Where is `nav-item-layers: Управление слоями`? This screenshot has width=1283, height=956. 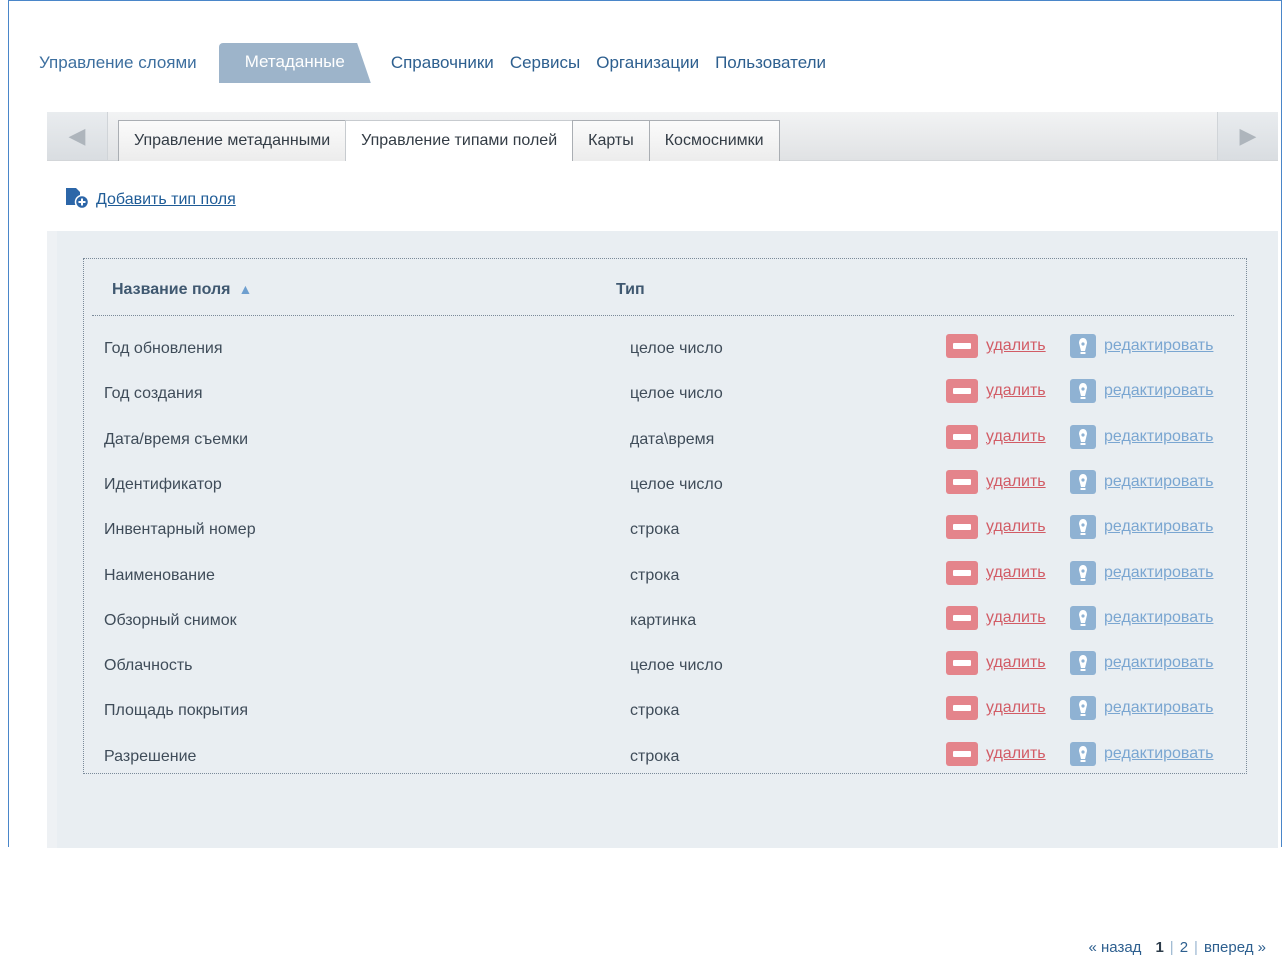 nav-item-layers: Управление слоями is located at coordinates (118, 63).